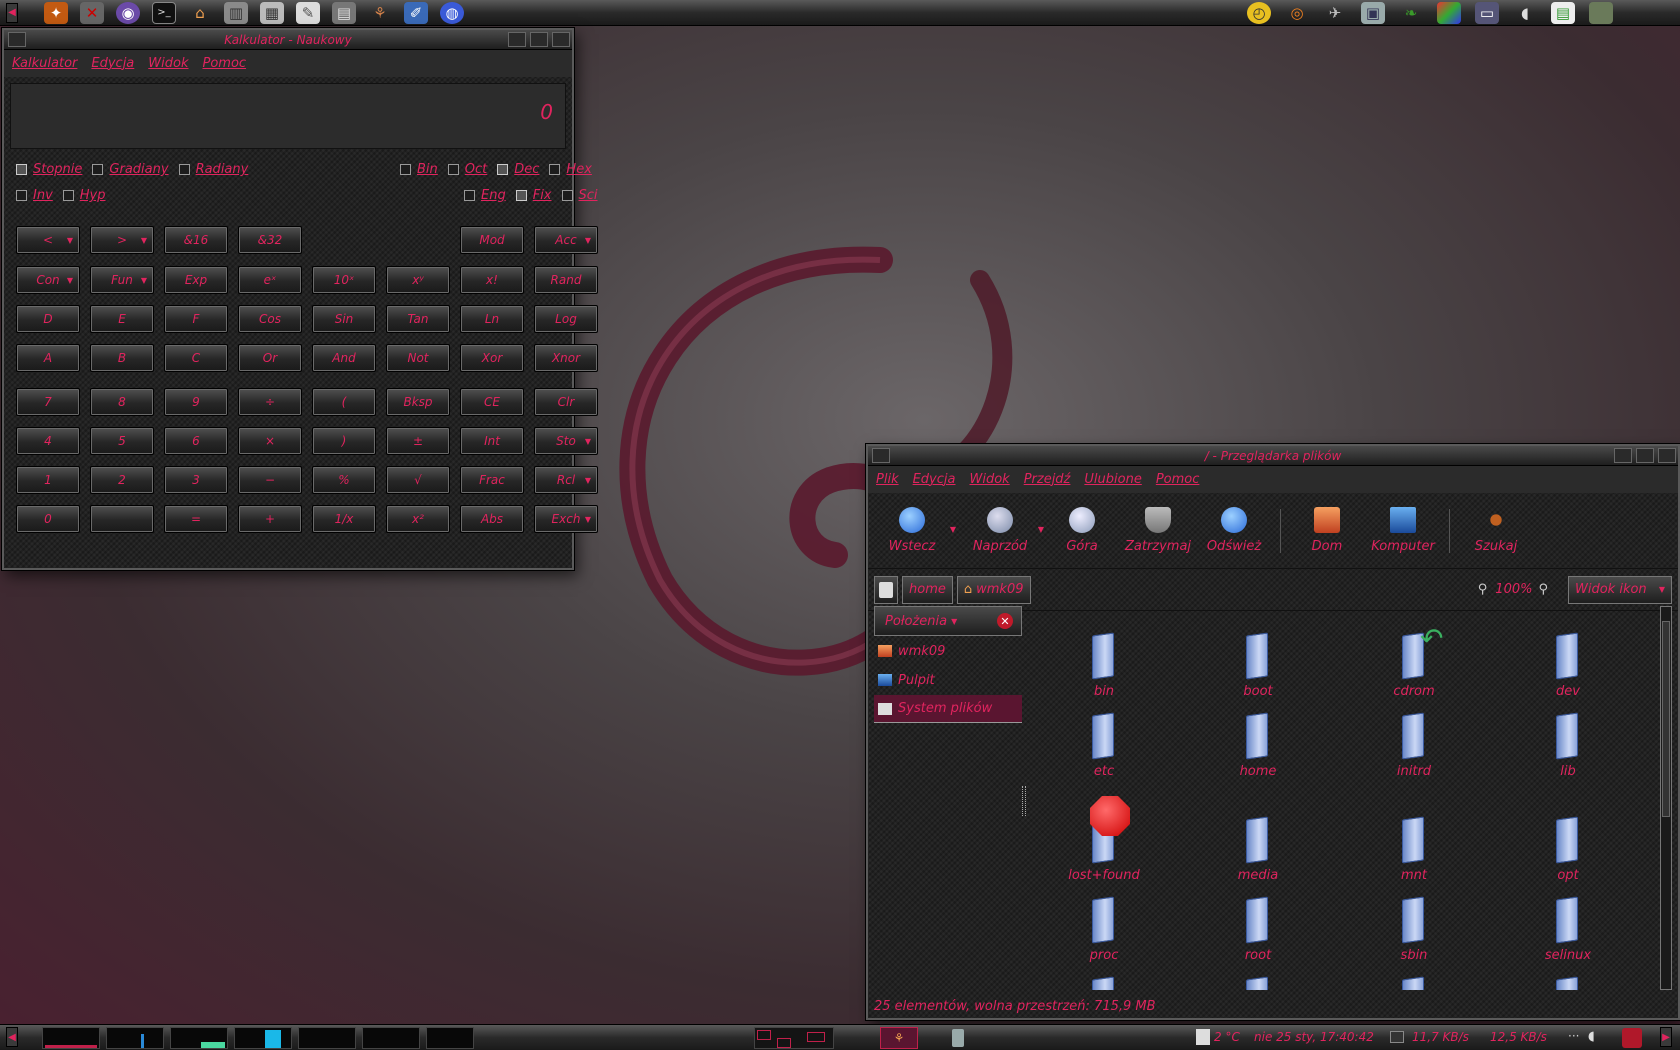 The width and height of the screenshot is (1680, 1050). Describe the element at coordinates (1525, 13) in the screenshot. I see `mouse-icon: ◖` at that location.